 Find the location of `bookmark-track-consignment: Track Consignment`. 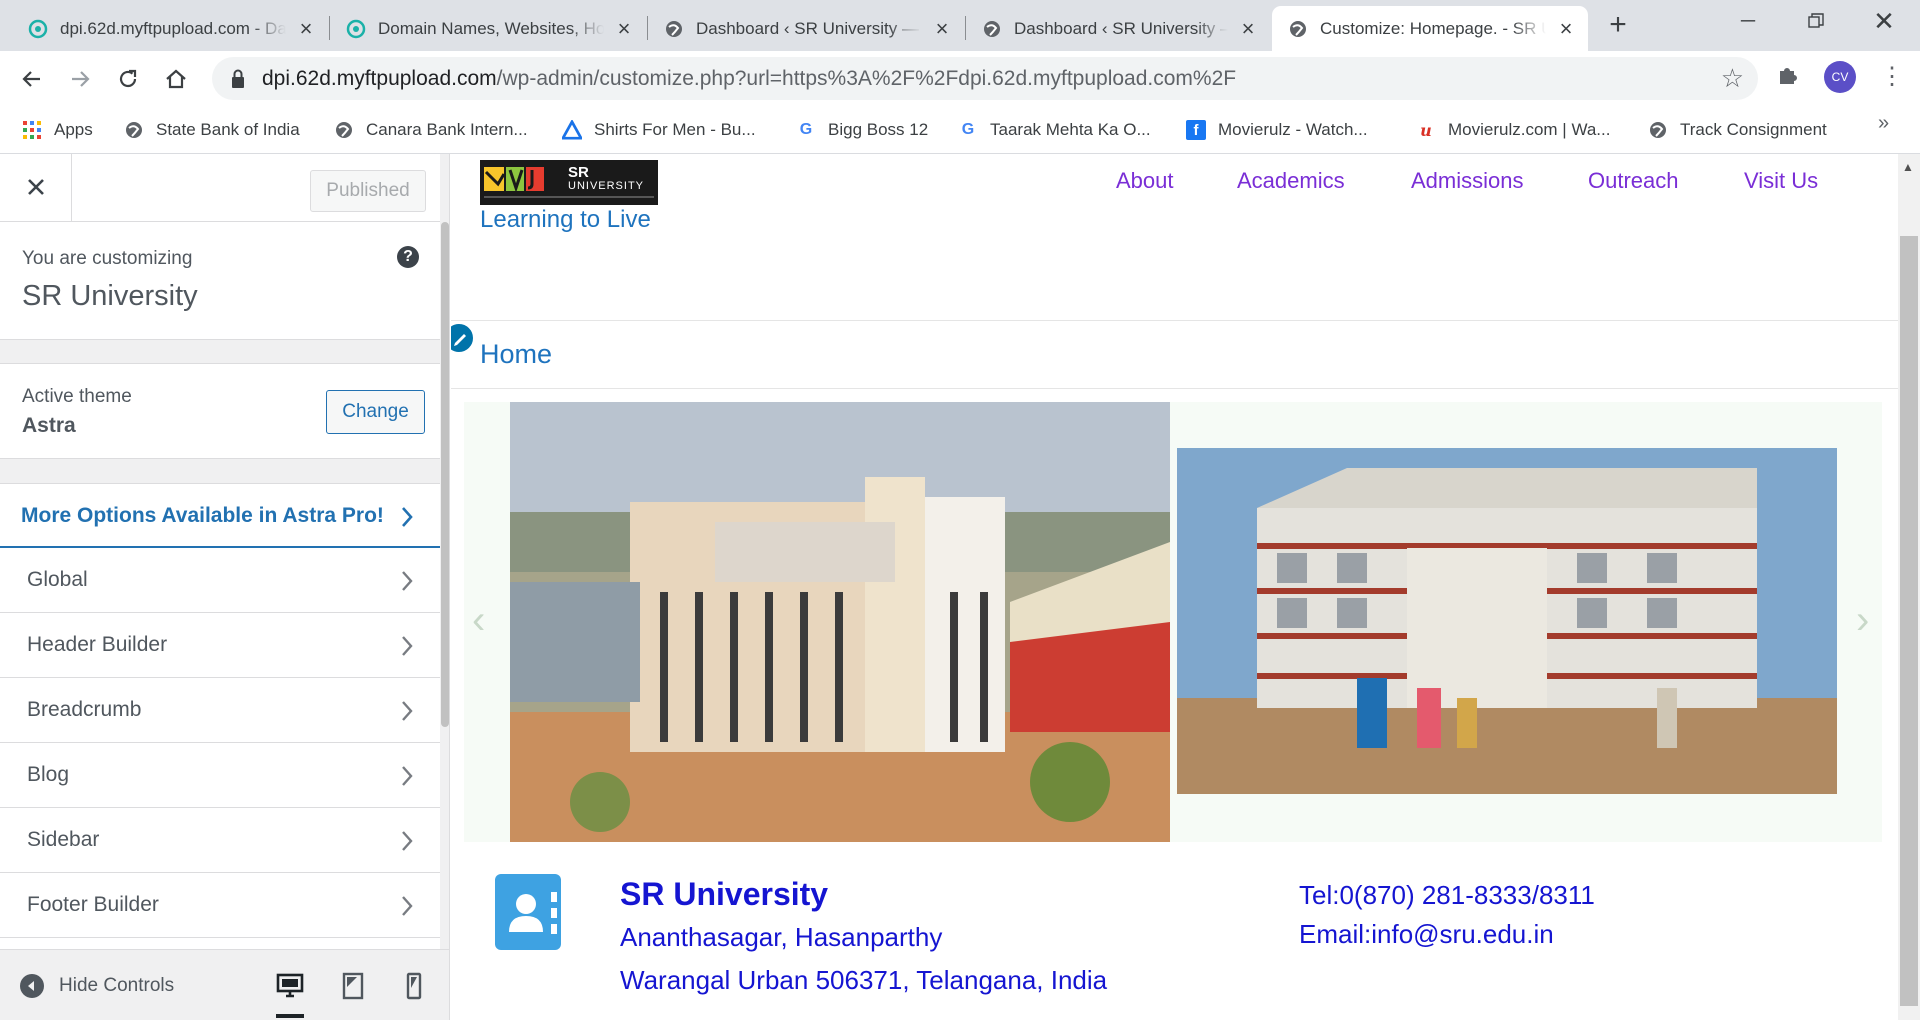

bookmark-track-consignment: Track Consignment is located at coordinates (1737, 130).